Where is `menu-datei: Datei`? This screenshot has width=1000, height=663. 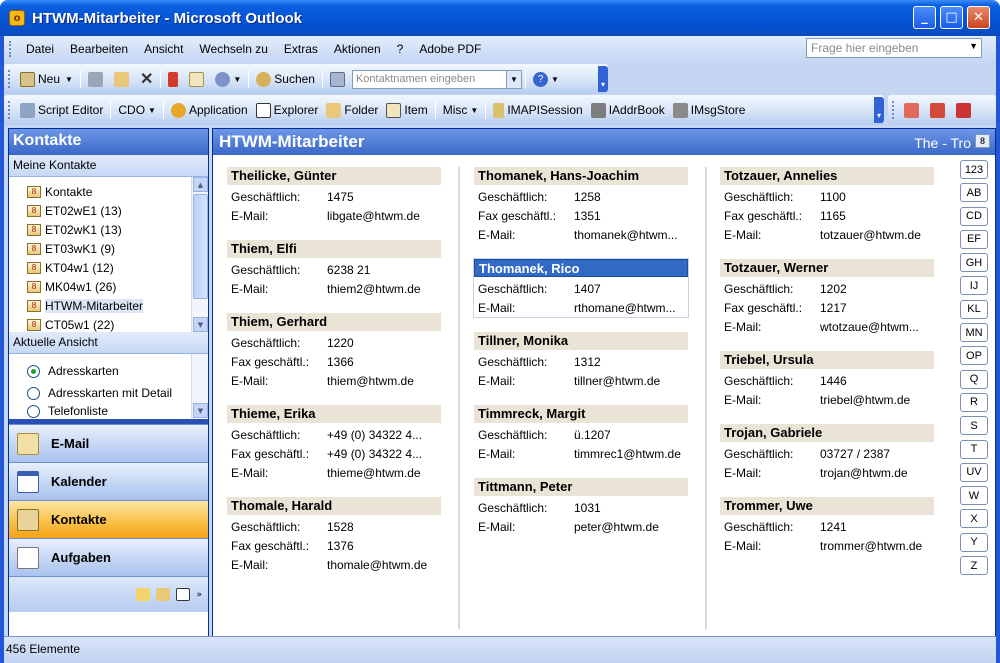 menu-datei: Datei is located at coordinates (41, 49).